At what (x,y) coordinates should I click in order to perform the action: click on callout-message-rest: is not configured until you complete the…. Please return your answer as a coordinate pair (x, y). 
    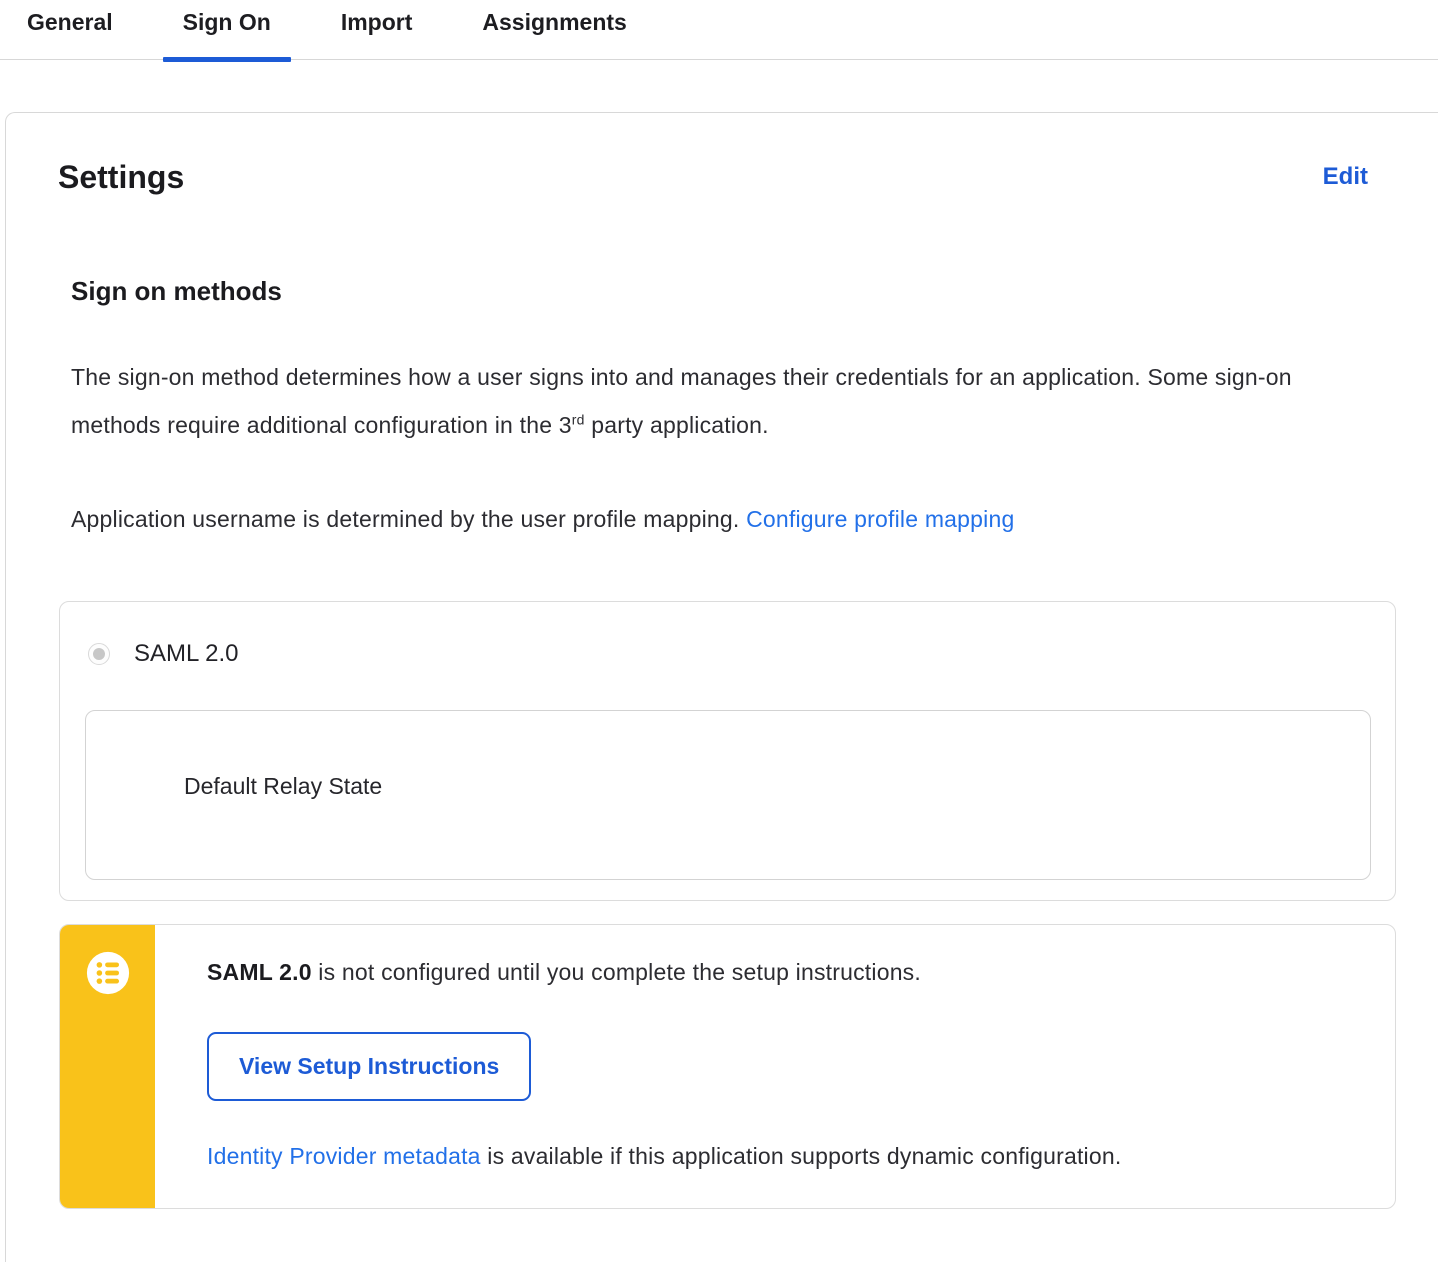
    Looking at the image, I should click on (616, 972).